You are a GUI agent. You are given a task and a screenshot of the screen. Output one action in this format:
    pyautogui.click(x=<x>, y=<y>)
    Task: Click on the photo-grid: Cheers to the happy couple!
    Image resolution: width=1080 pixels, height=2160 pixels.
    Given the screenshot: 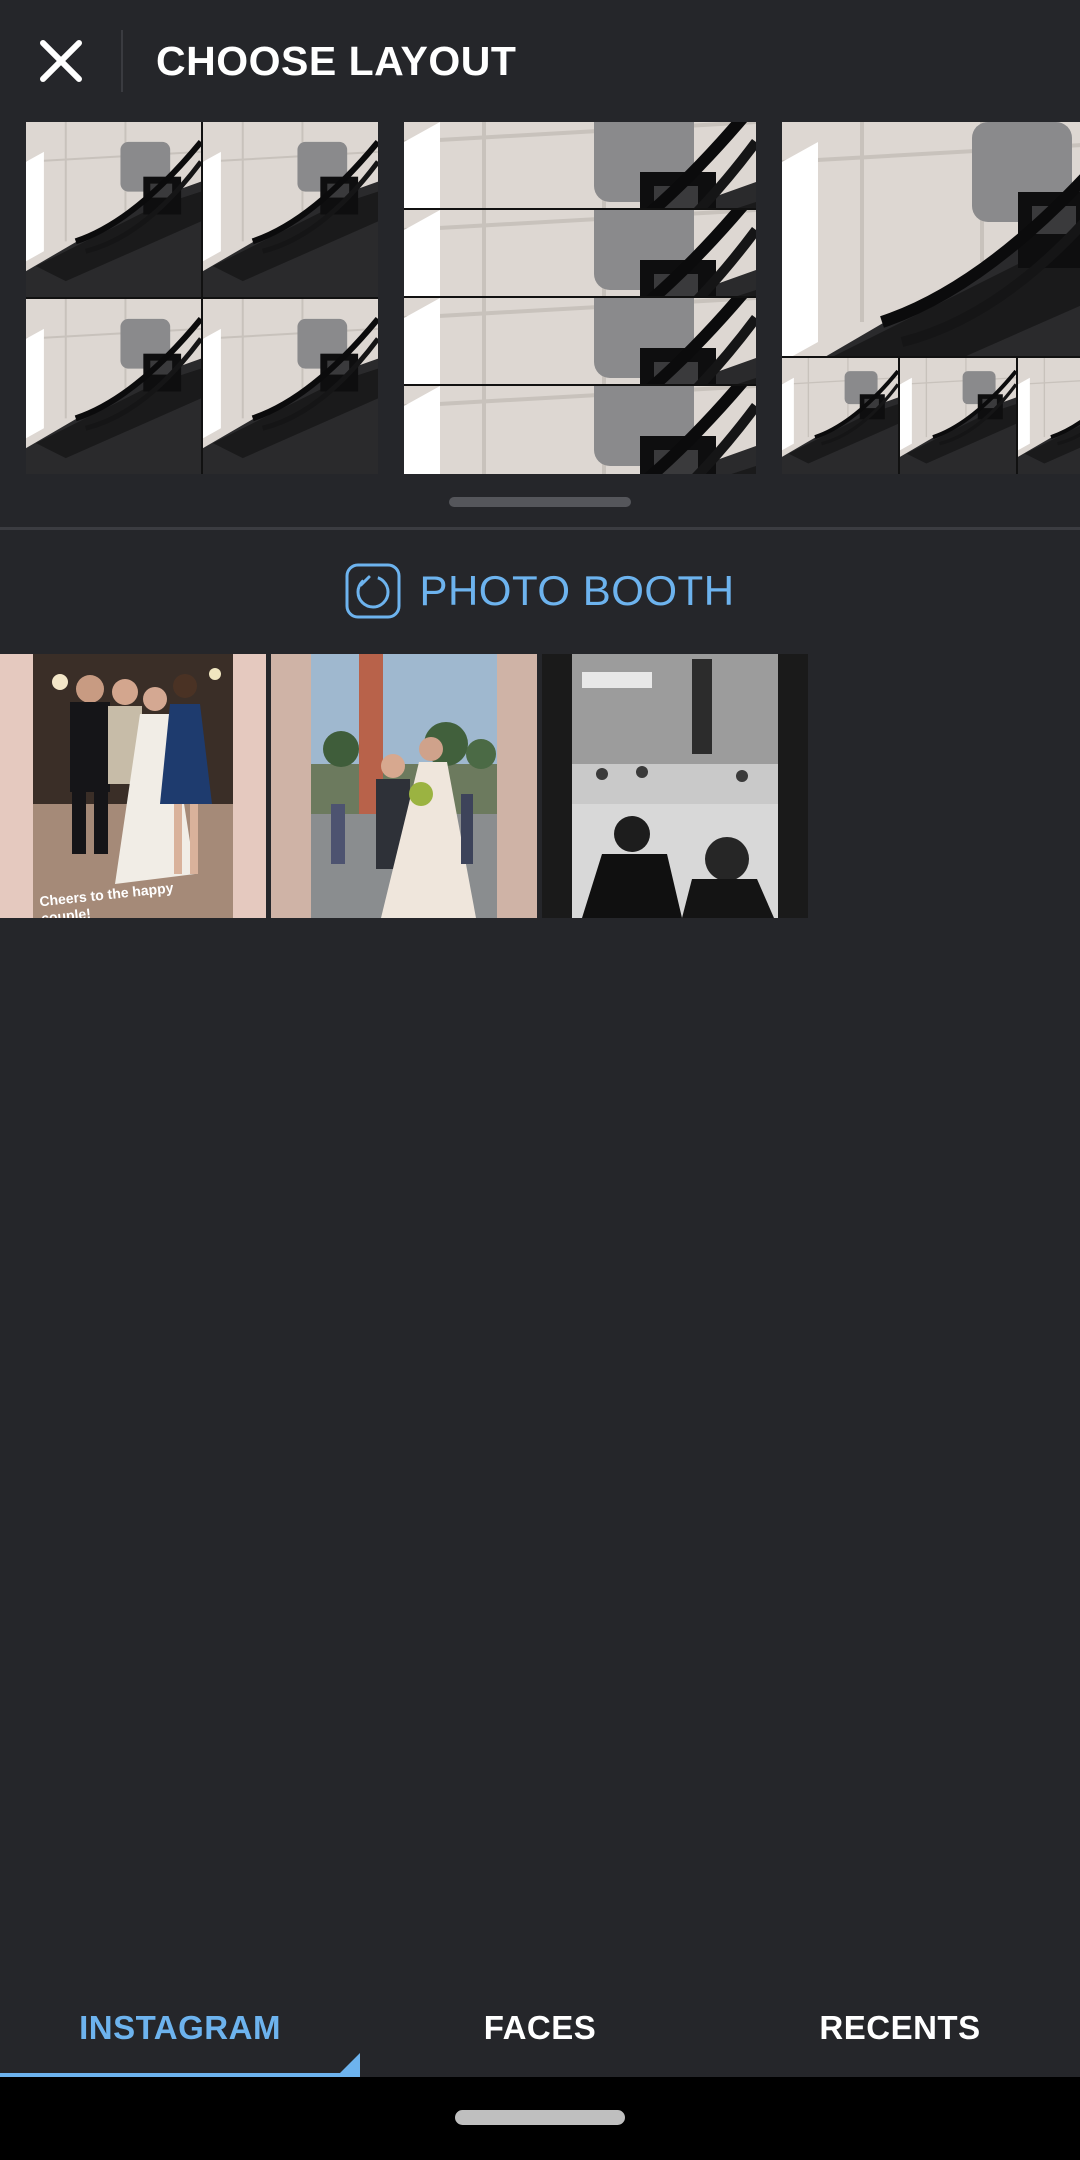 What is the action you would take?
    pyautogui.click(x=540, y=786)
    